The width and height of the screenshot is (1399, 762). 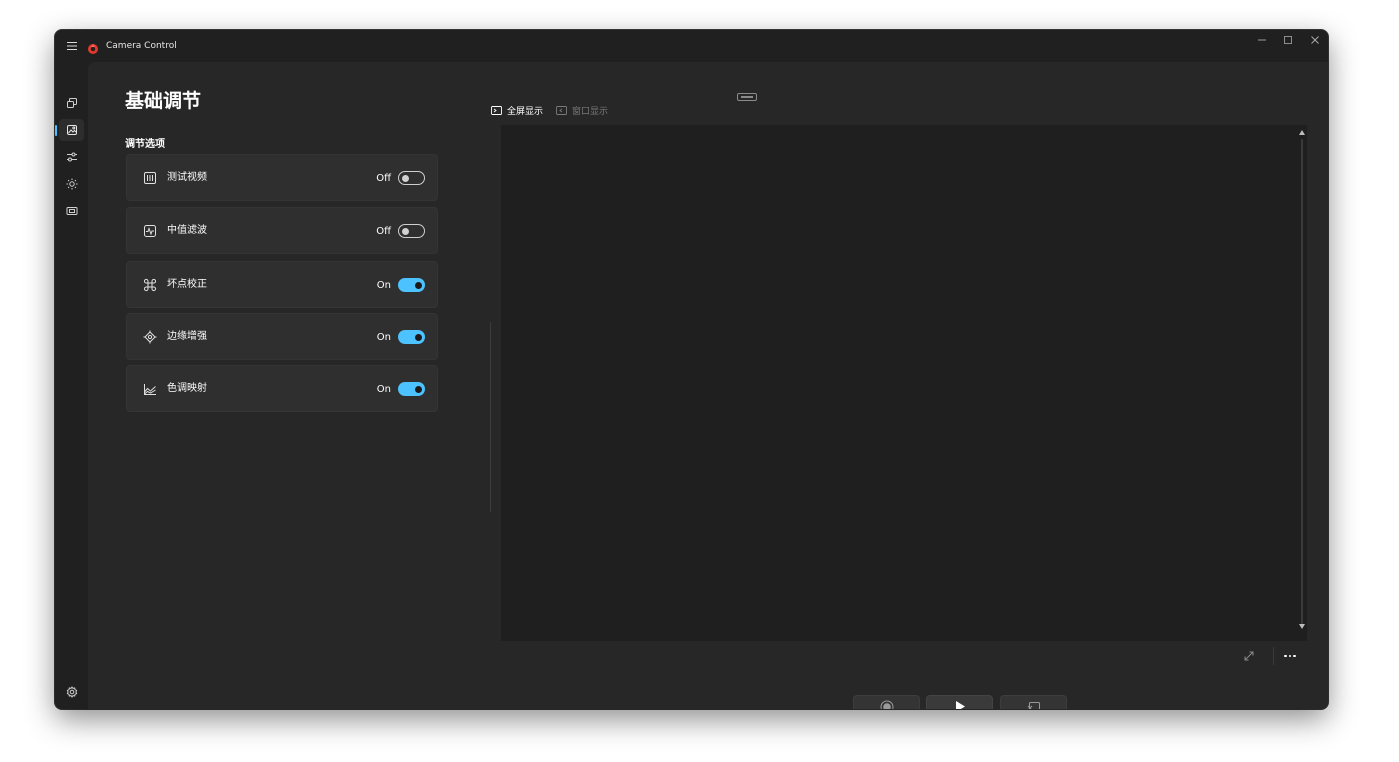 I want to click on minimize-icon, so click(x=1261, y=40).